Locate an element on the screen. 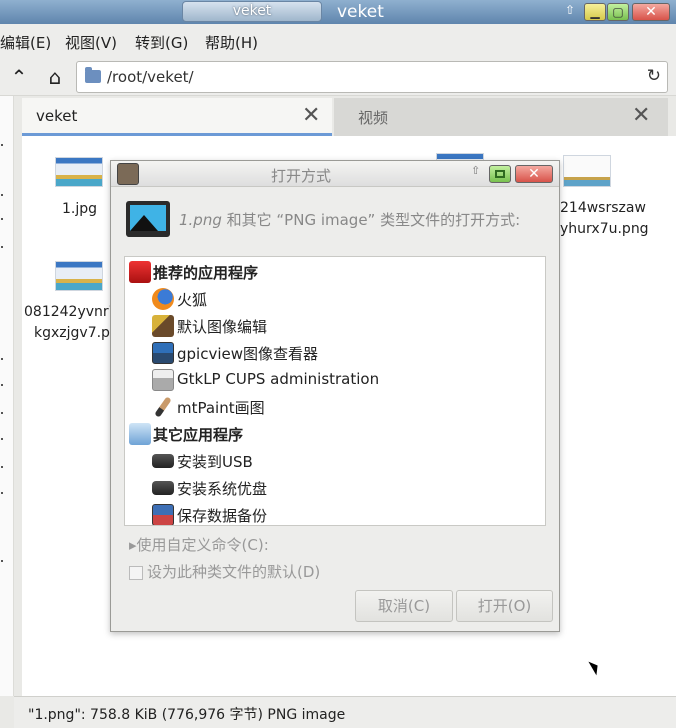 The image size is (676, 728). firefox-icon is located at coordinates (163, 299).